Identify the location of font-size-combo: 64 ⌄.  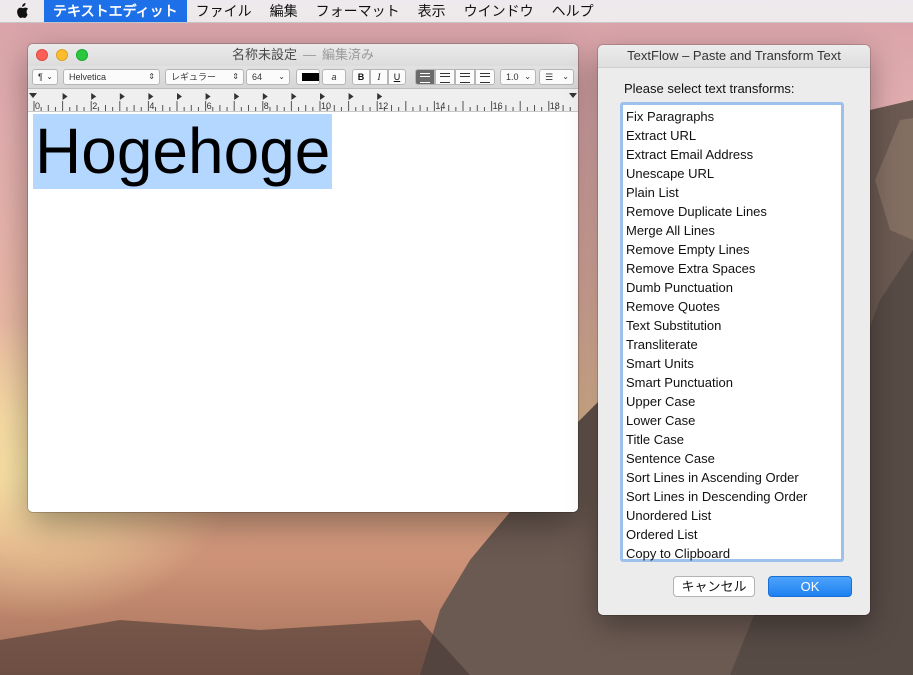
(268, 77).